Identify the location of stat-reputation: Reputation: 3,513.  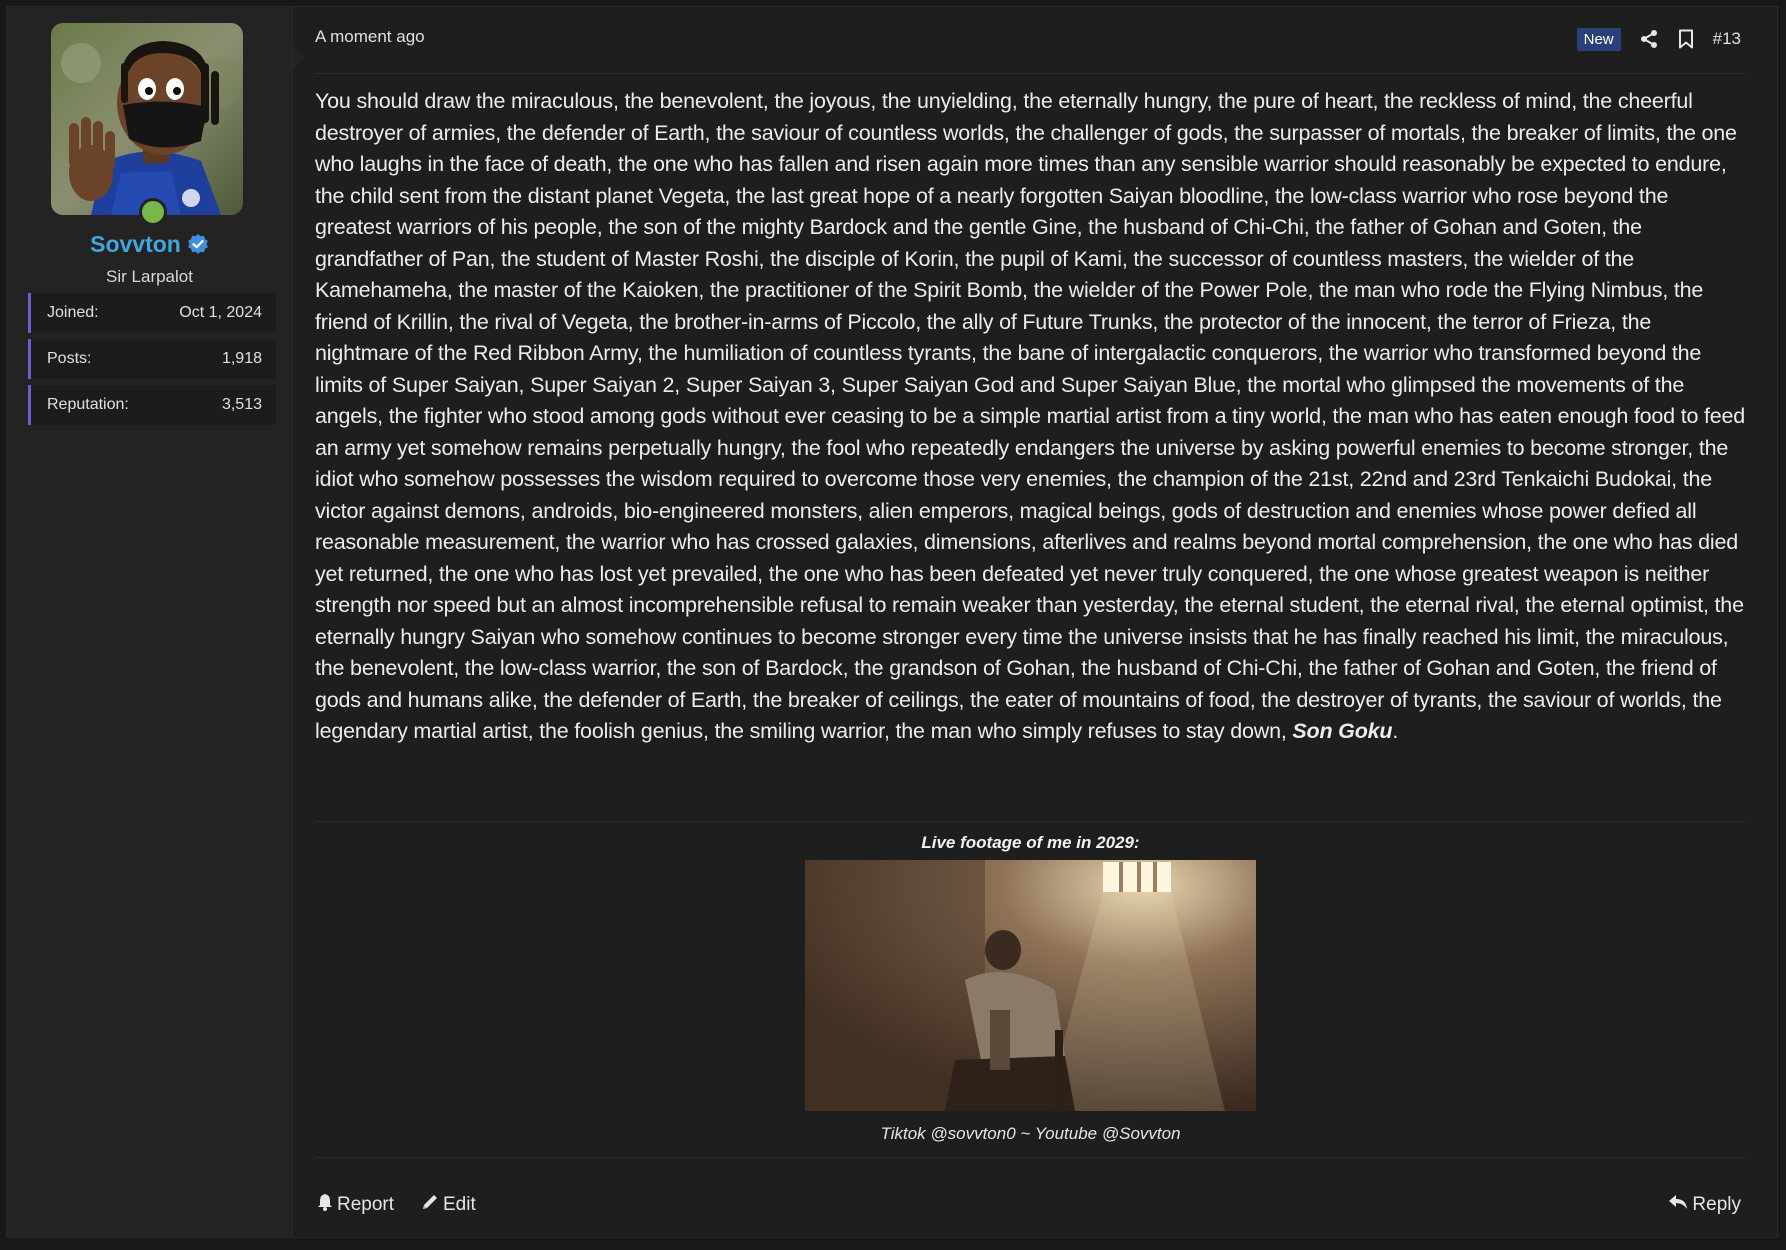
(152, 405).